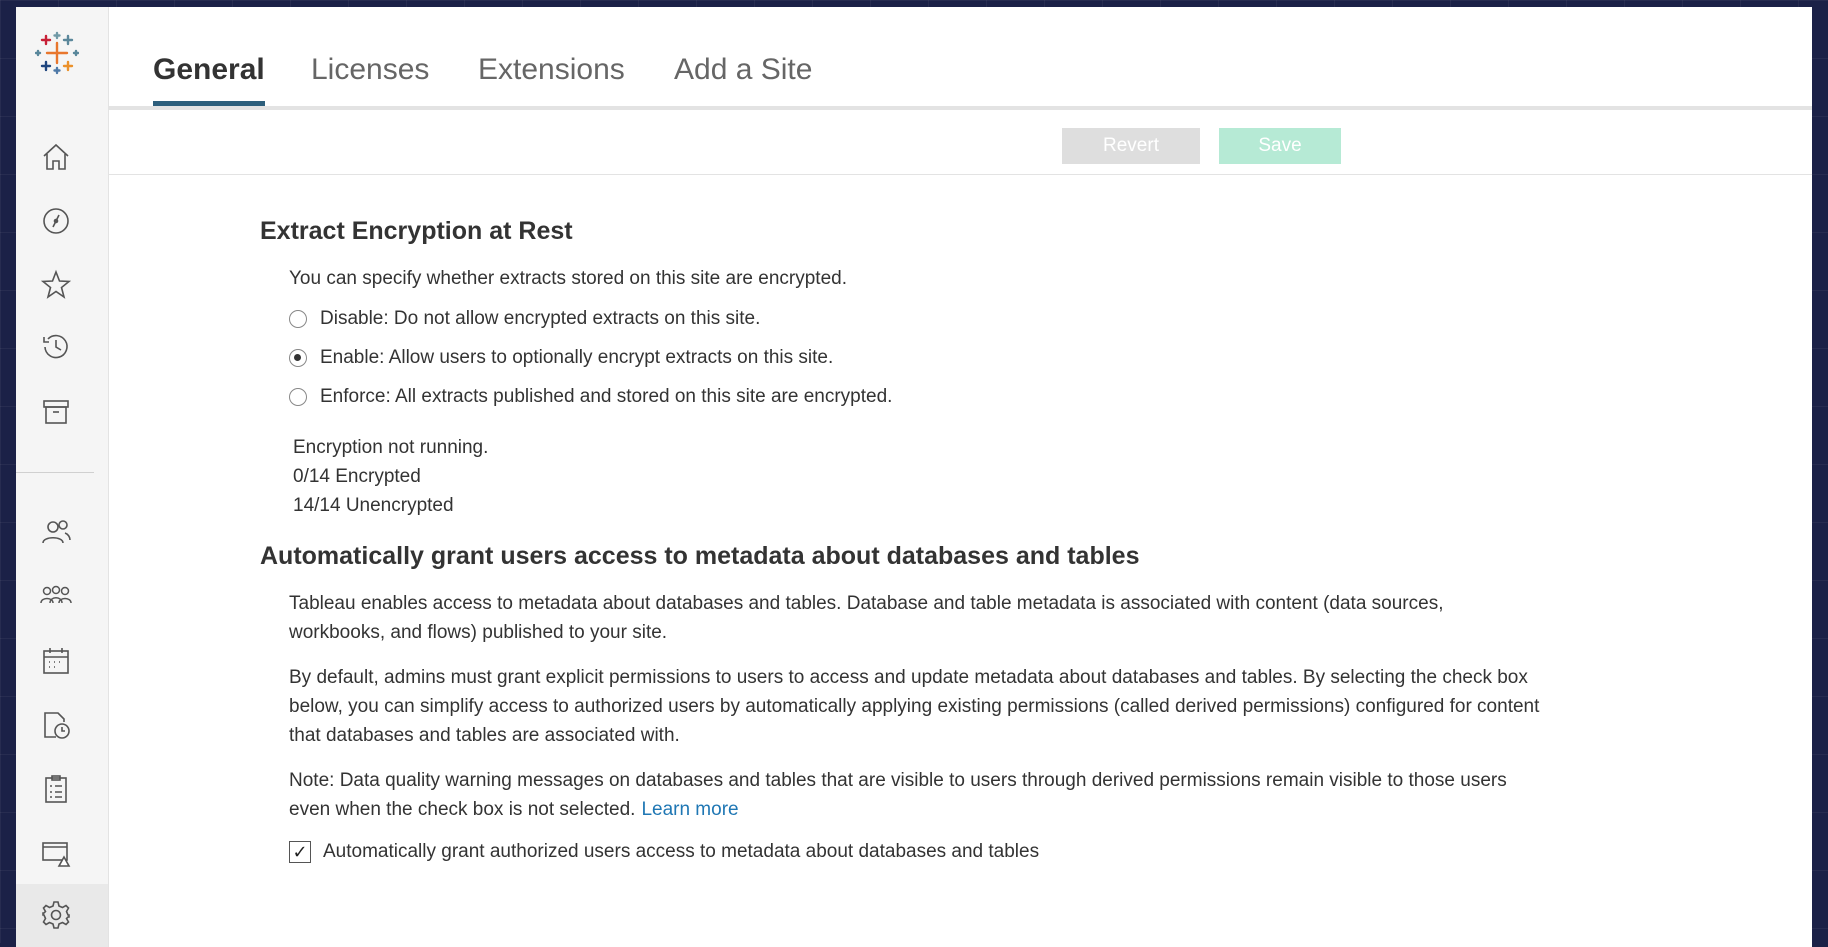  Describe the element at coordinates (56, 412) in the screenshot. I see `archive-icon` at that location.